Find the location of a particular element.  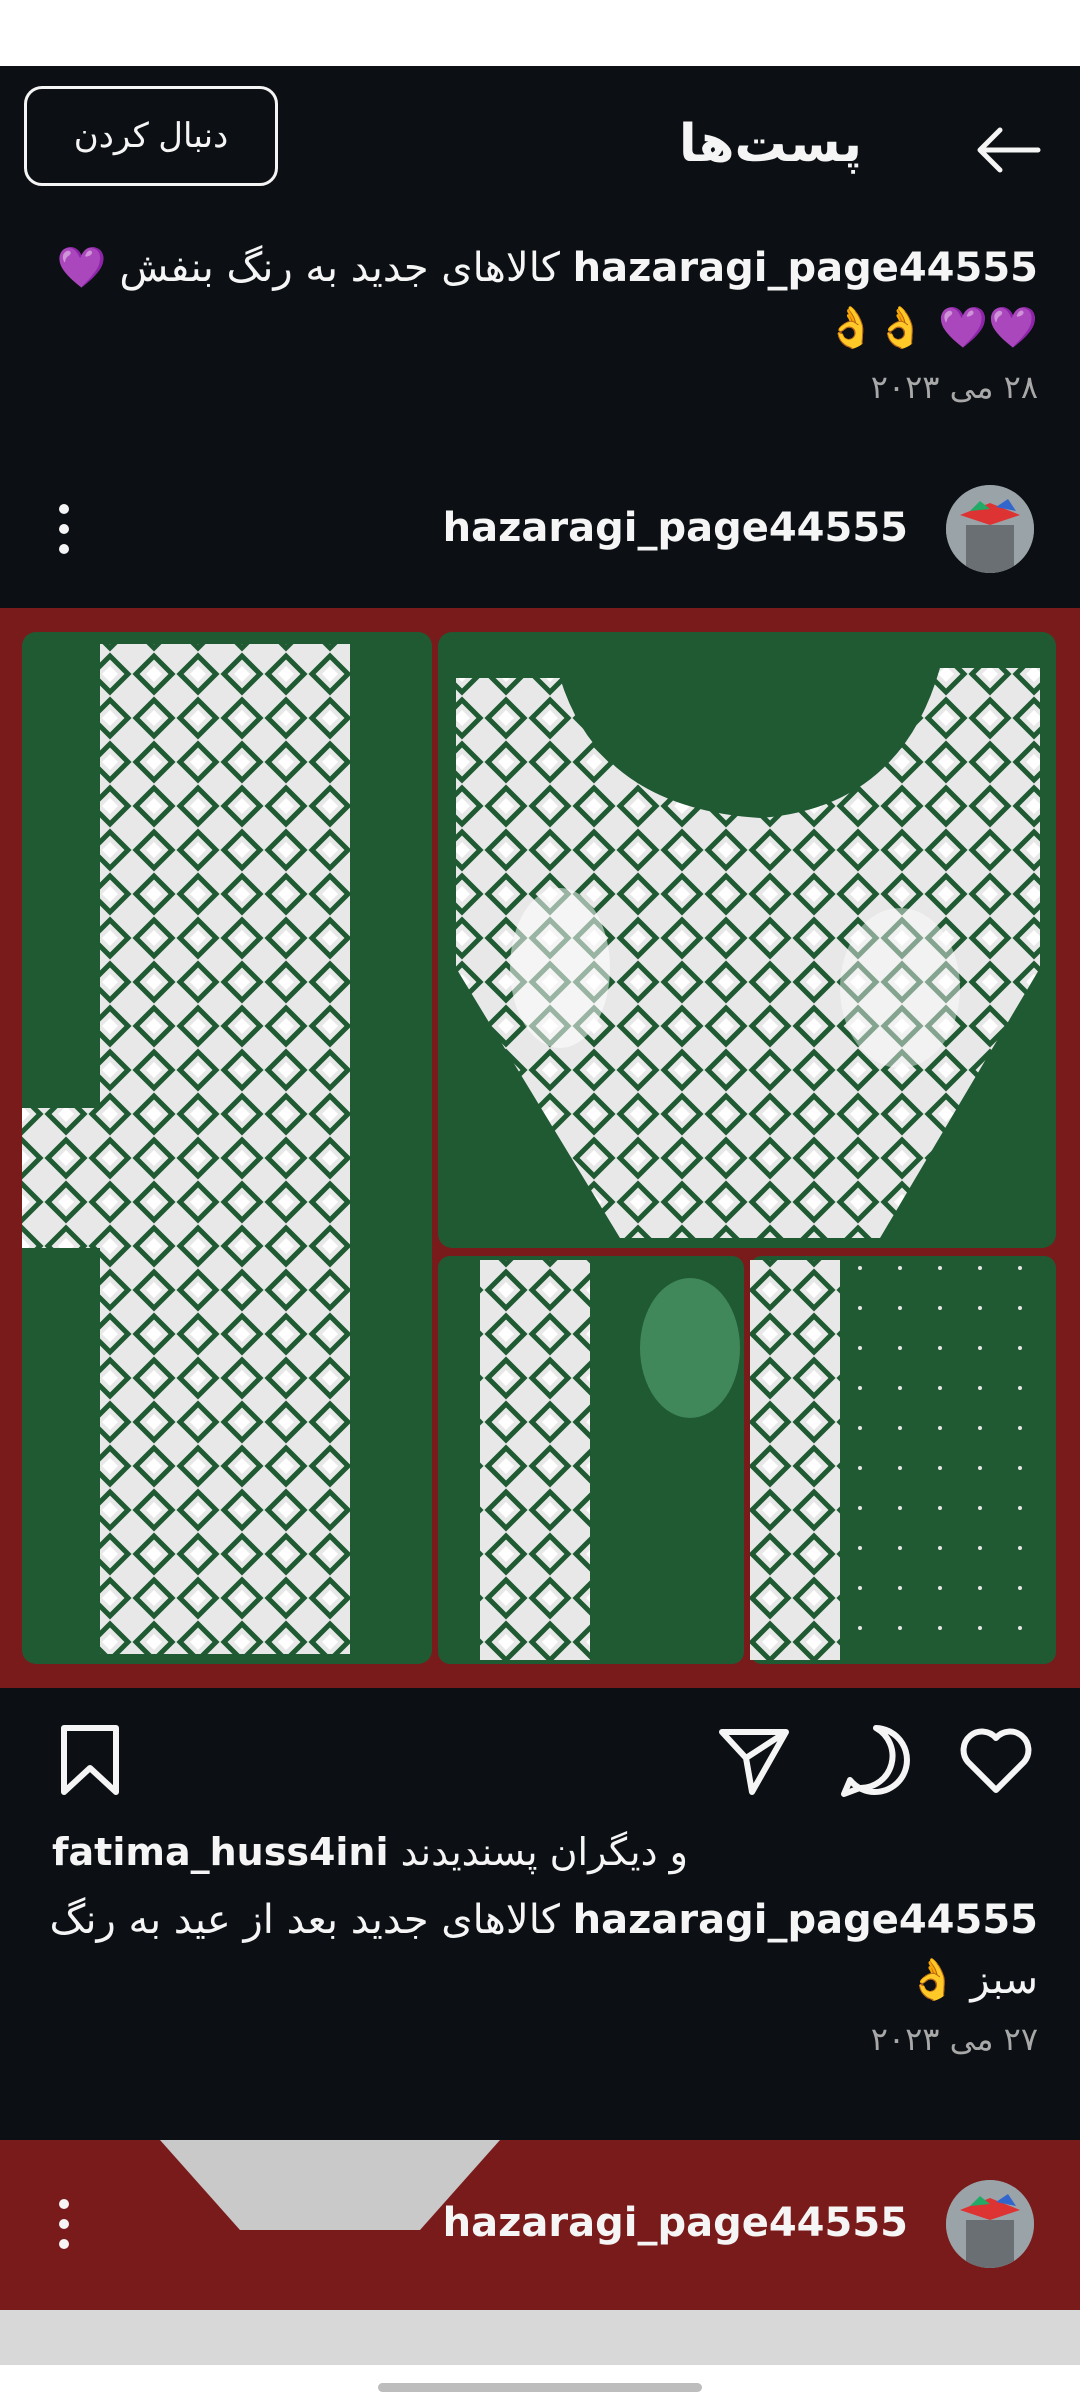

follow-button: دنبال کردن is located at coordinates (151, 136).